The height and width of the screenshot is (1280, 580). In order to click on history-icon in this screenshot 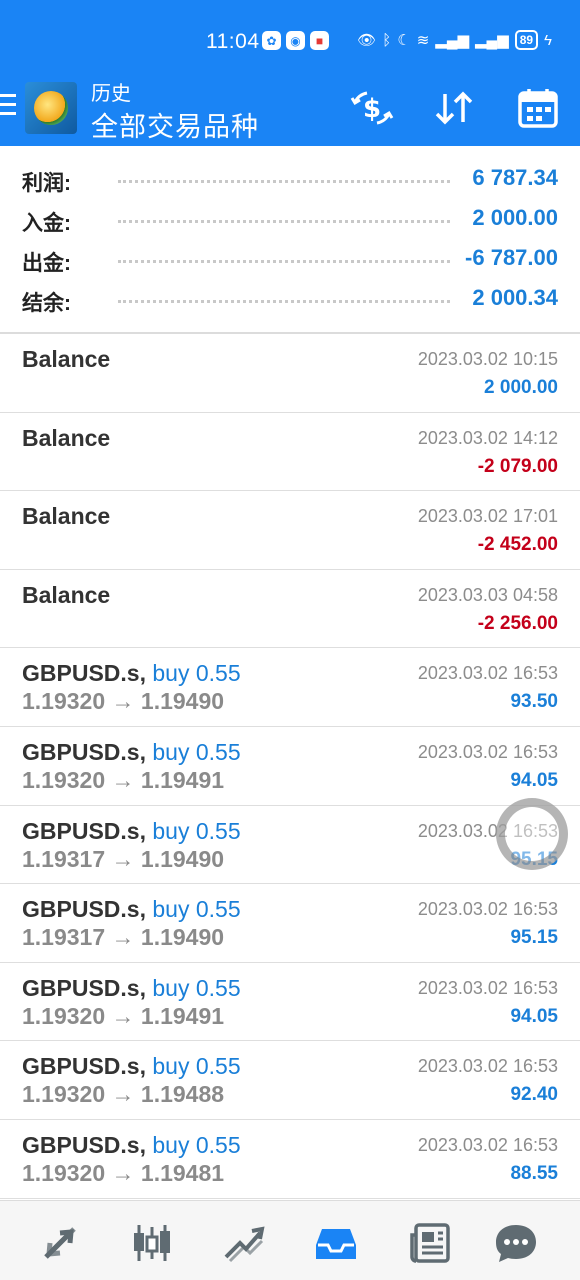, I will do `click(336, 1244)`.